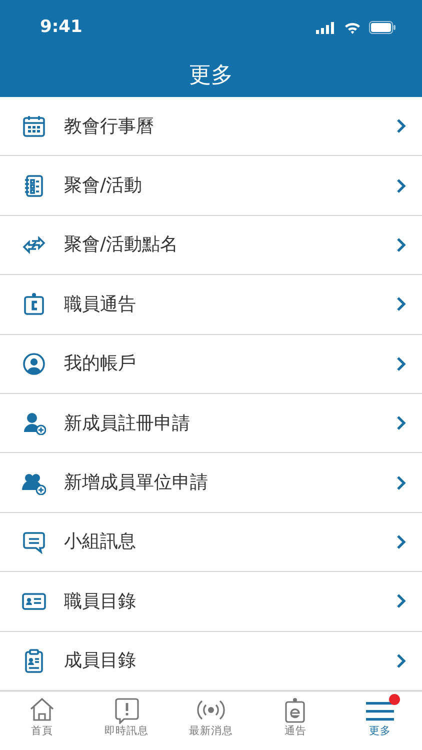 This screenshot has width=422, height=750. I want to click on clipboard-icon, so click(34, 660).